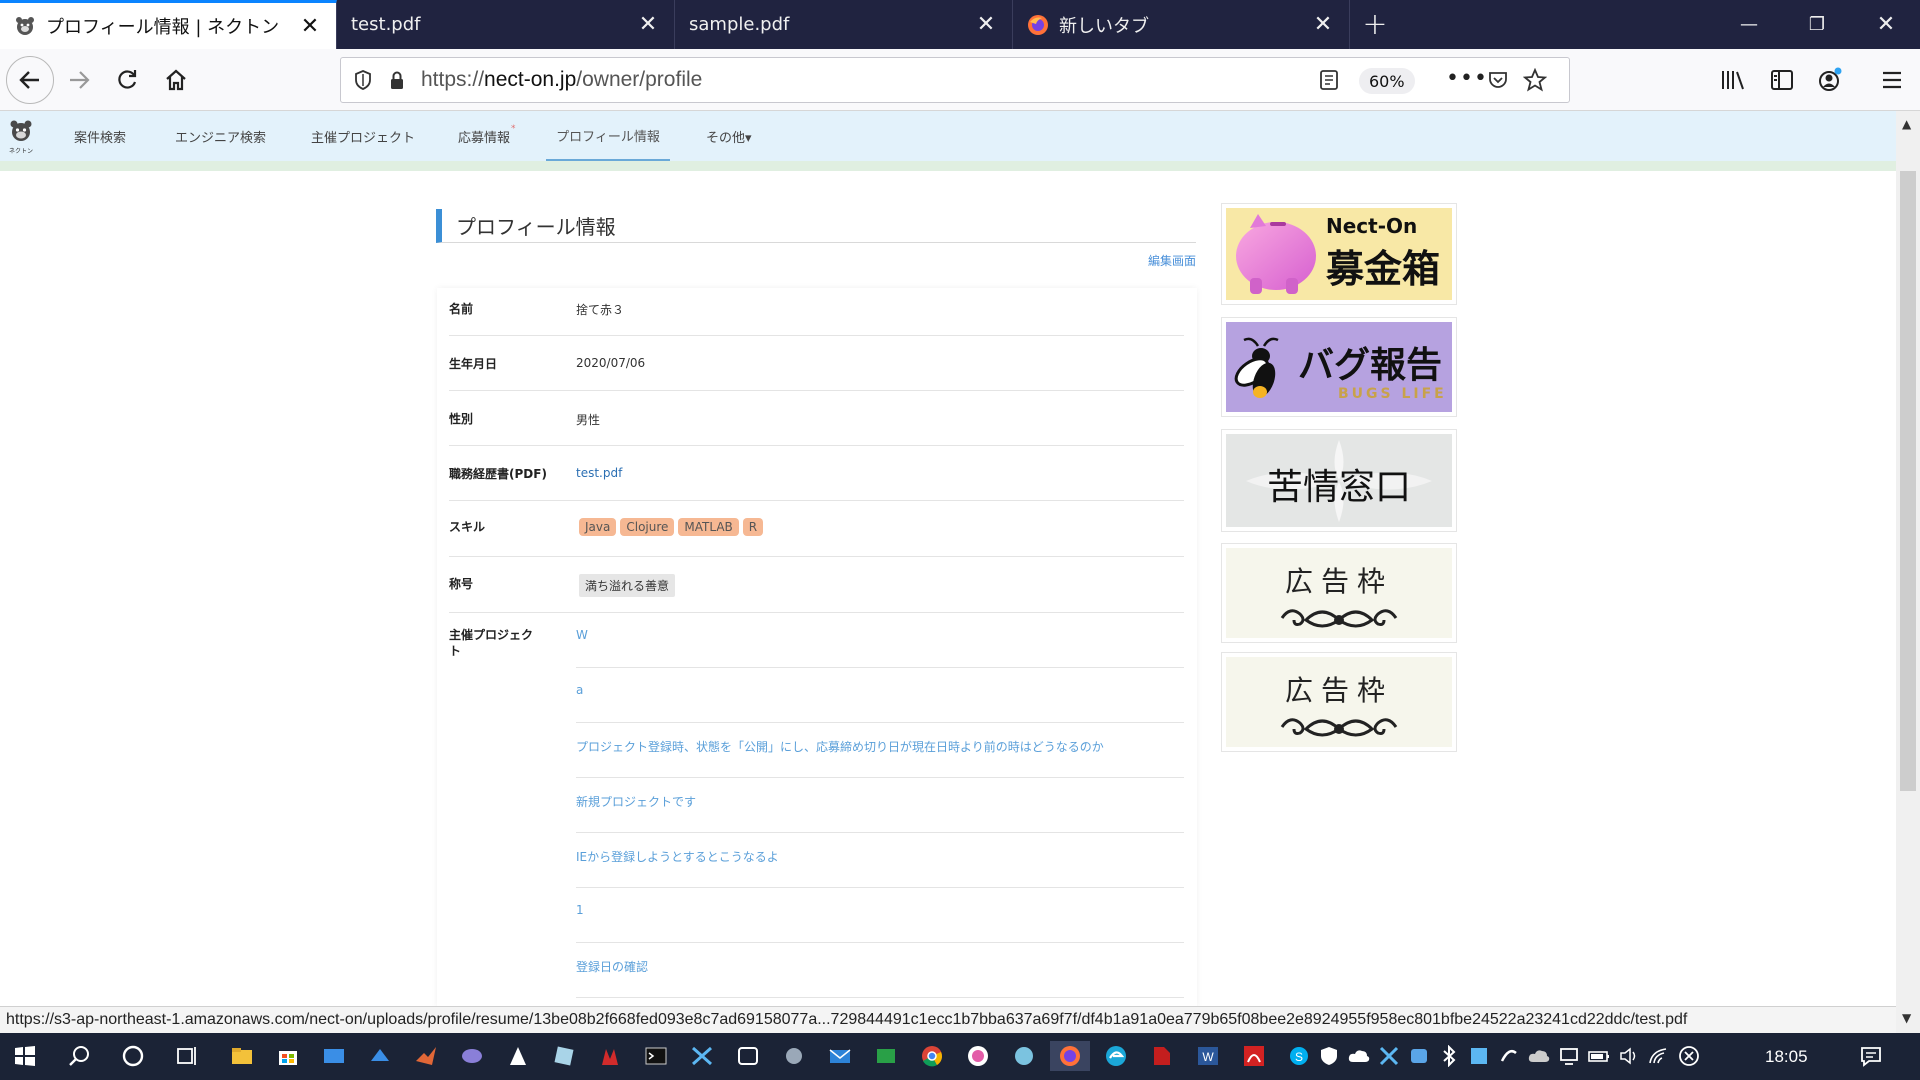  I want to click on back-button, so click(30, 80).